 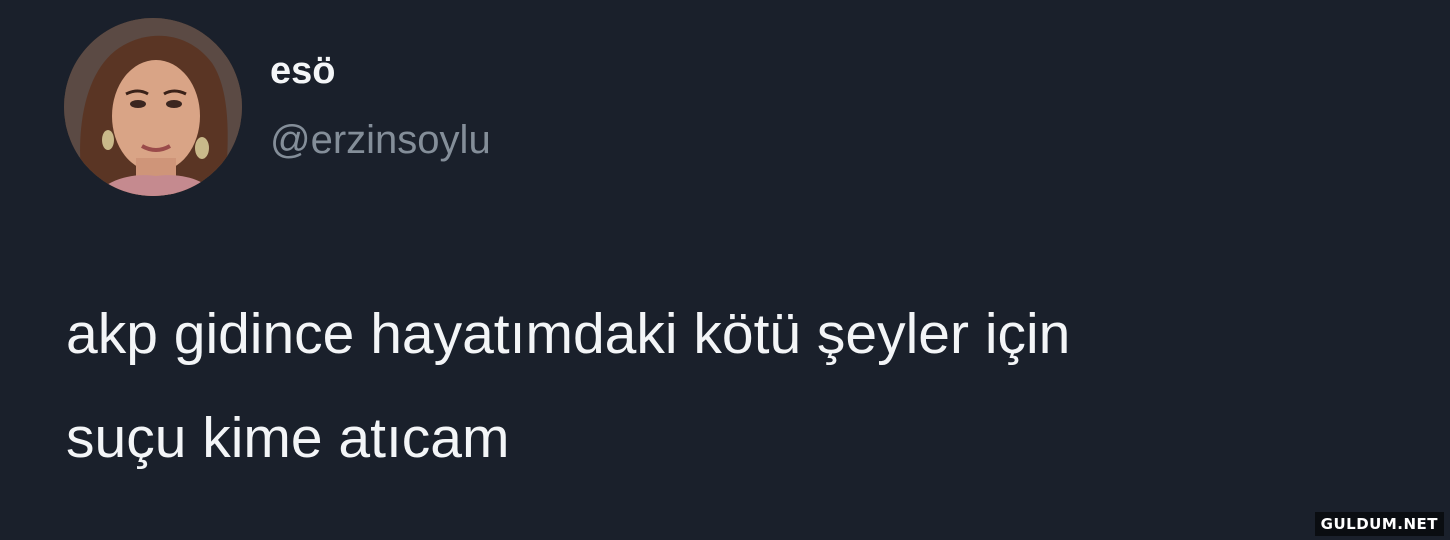 I want to click on user-handle: @erzinsoylu, so click(x=380, y=140).